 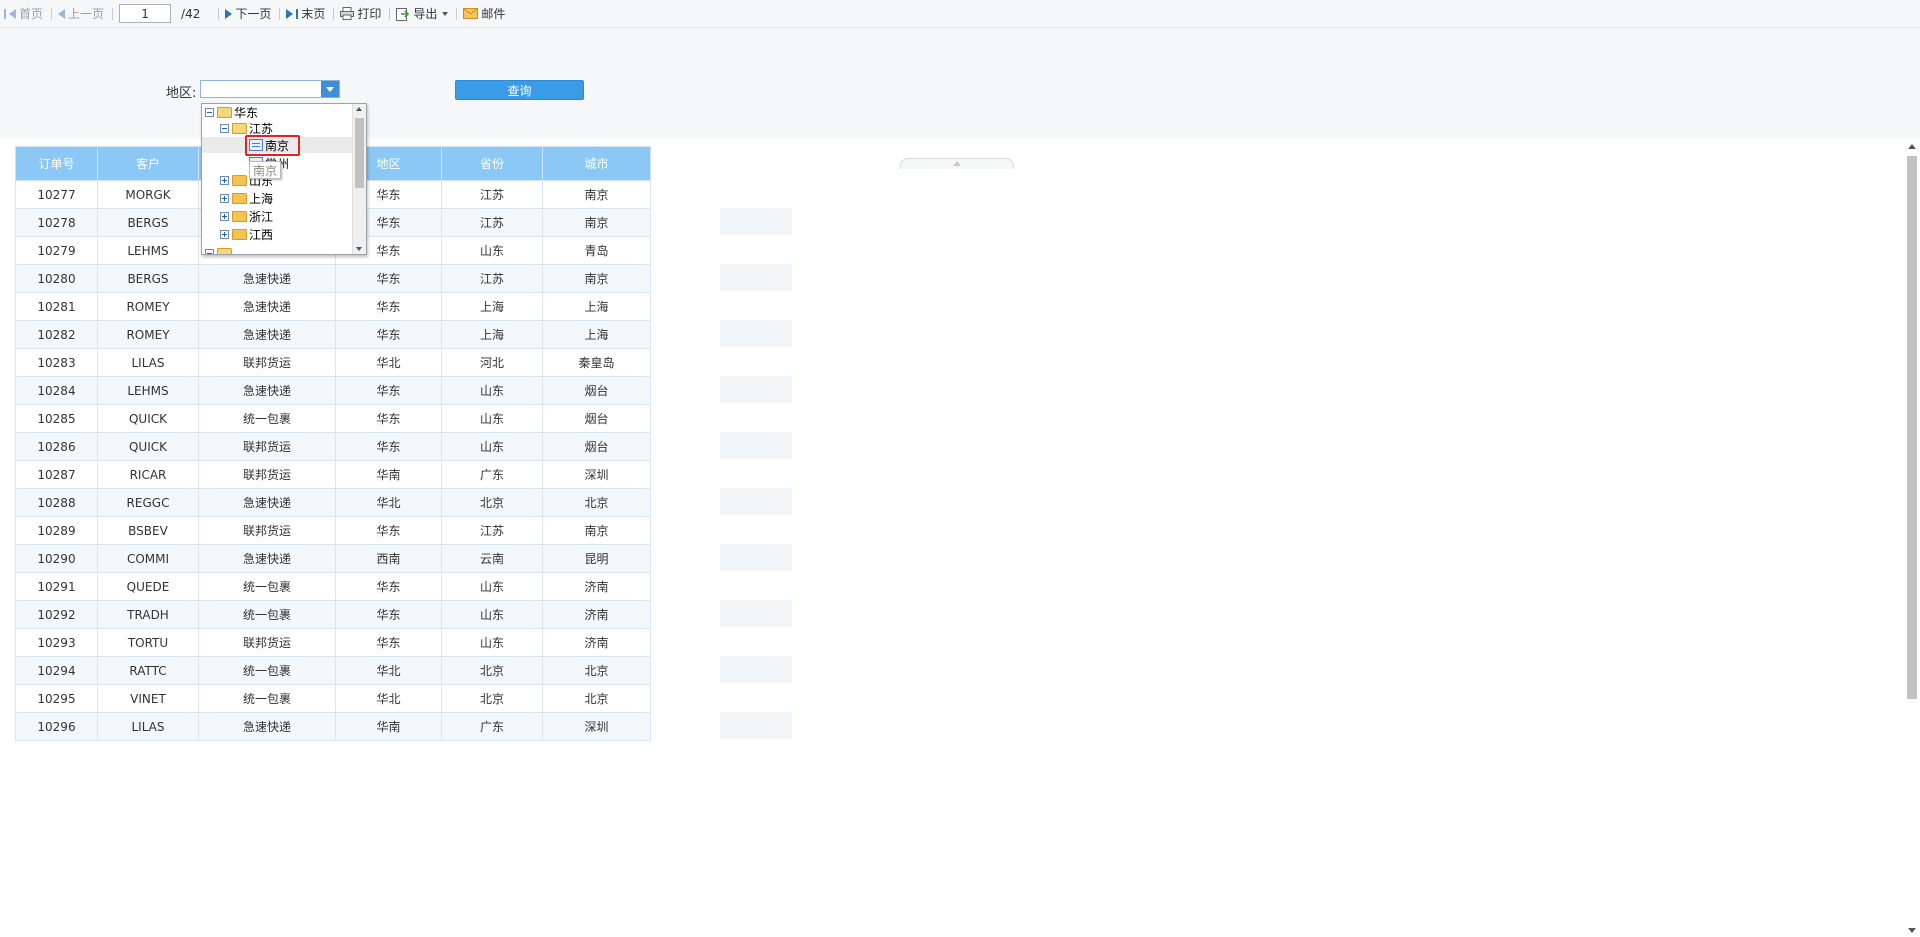 What do you see at coordinates (56, 726) in the screenshot?
I see `order-id-cell: 10296` at bounding box center [56, 726].